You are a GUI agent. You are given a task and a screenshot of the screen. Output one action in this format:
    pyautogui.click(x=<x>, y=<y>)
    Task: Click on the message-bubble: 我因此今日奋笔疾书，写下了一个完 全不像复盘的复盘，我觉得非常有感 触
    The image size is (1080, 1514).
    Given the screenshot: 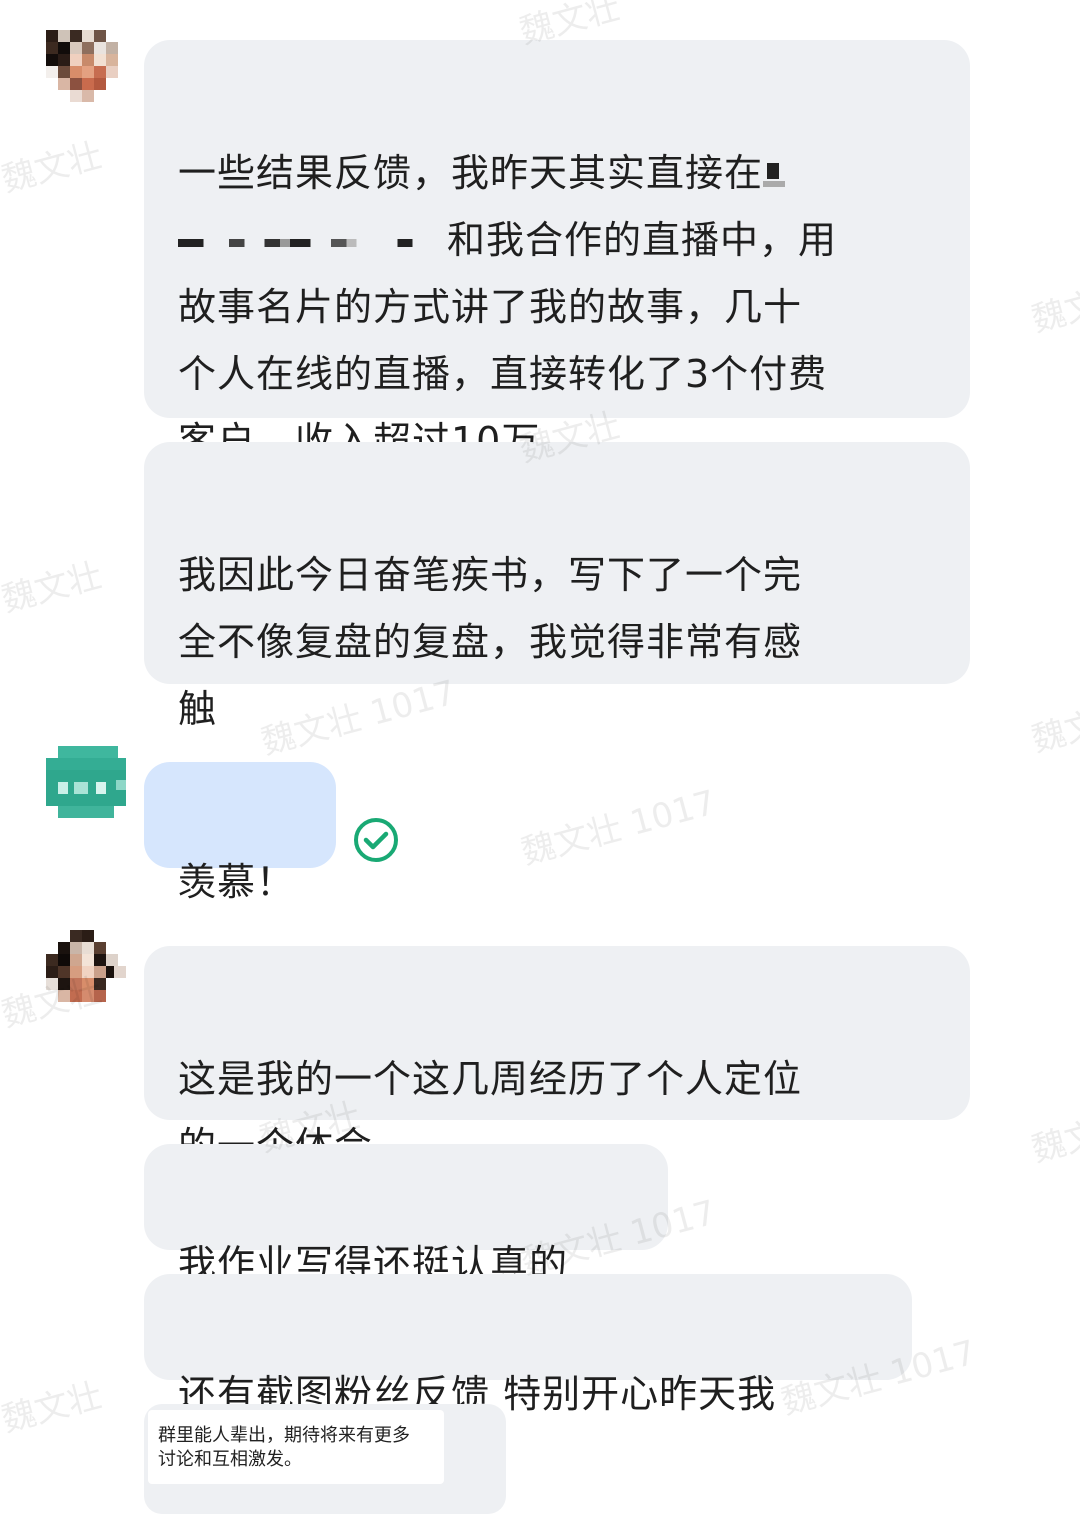 What is the action you would take?
    pyautogui.click(x=557, y=586)
    